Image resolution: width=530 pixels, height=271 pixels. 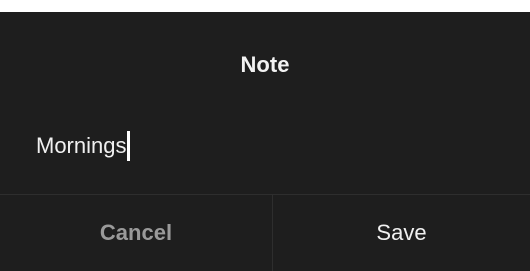 What do you see at coordinates (266, 146) in the screenshot?
I see `note-input: Mornings` at bounding box center [266, 146].